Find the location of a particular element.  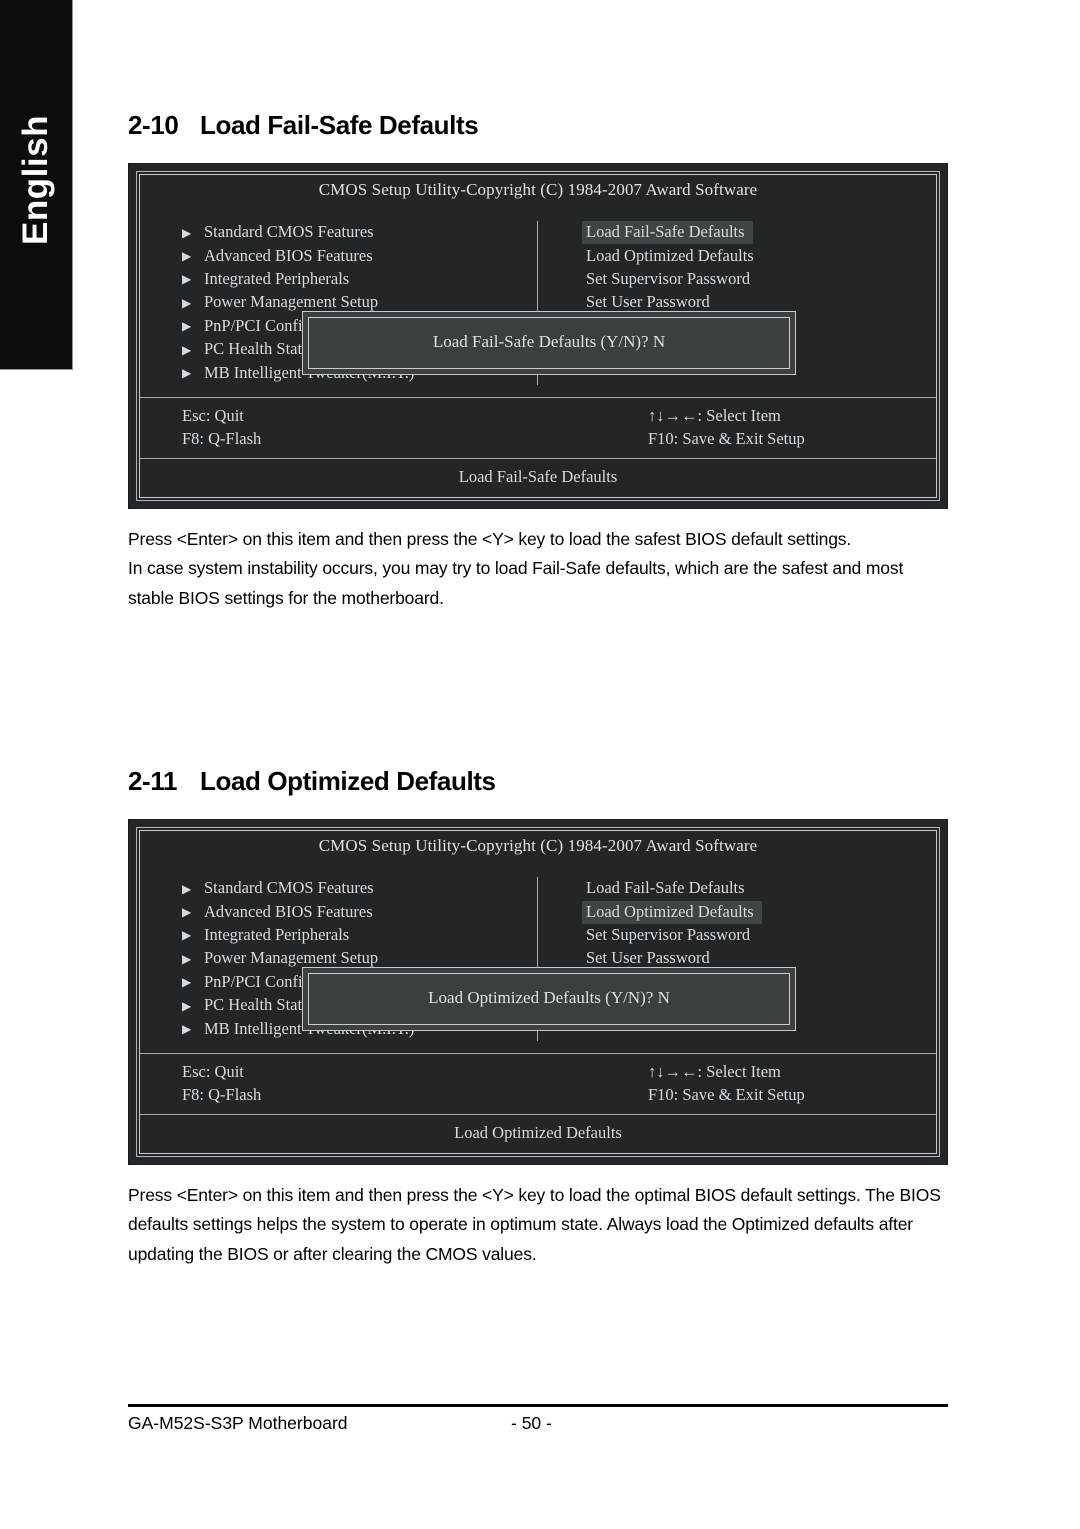

footer-divider is located at coordinates (538, 1405).